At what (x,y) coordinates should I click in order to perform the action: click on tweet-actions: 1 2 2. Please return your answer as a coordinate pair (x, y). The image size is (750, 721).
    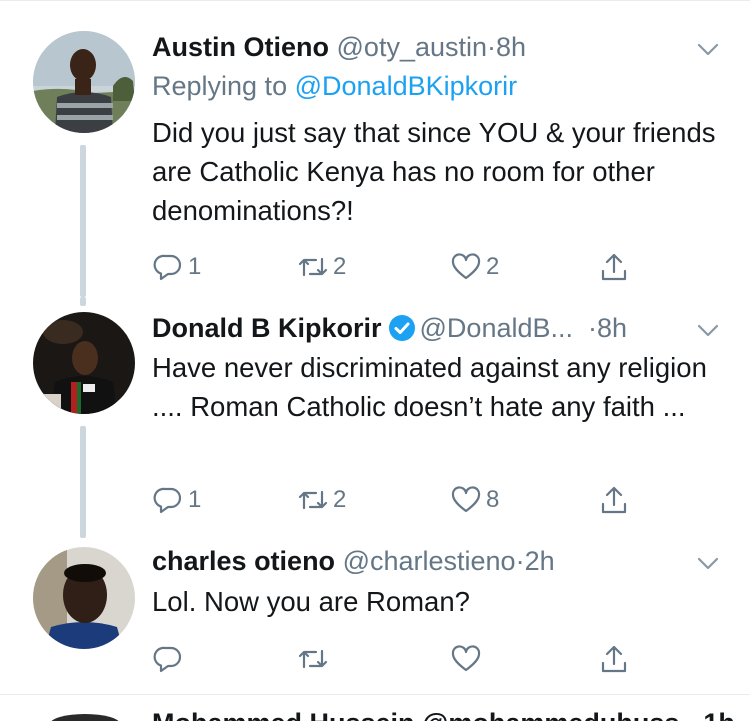
    Looking at the image, I should click on (397, 267).